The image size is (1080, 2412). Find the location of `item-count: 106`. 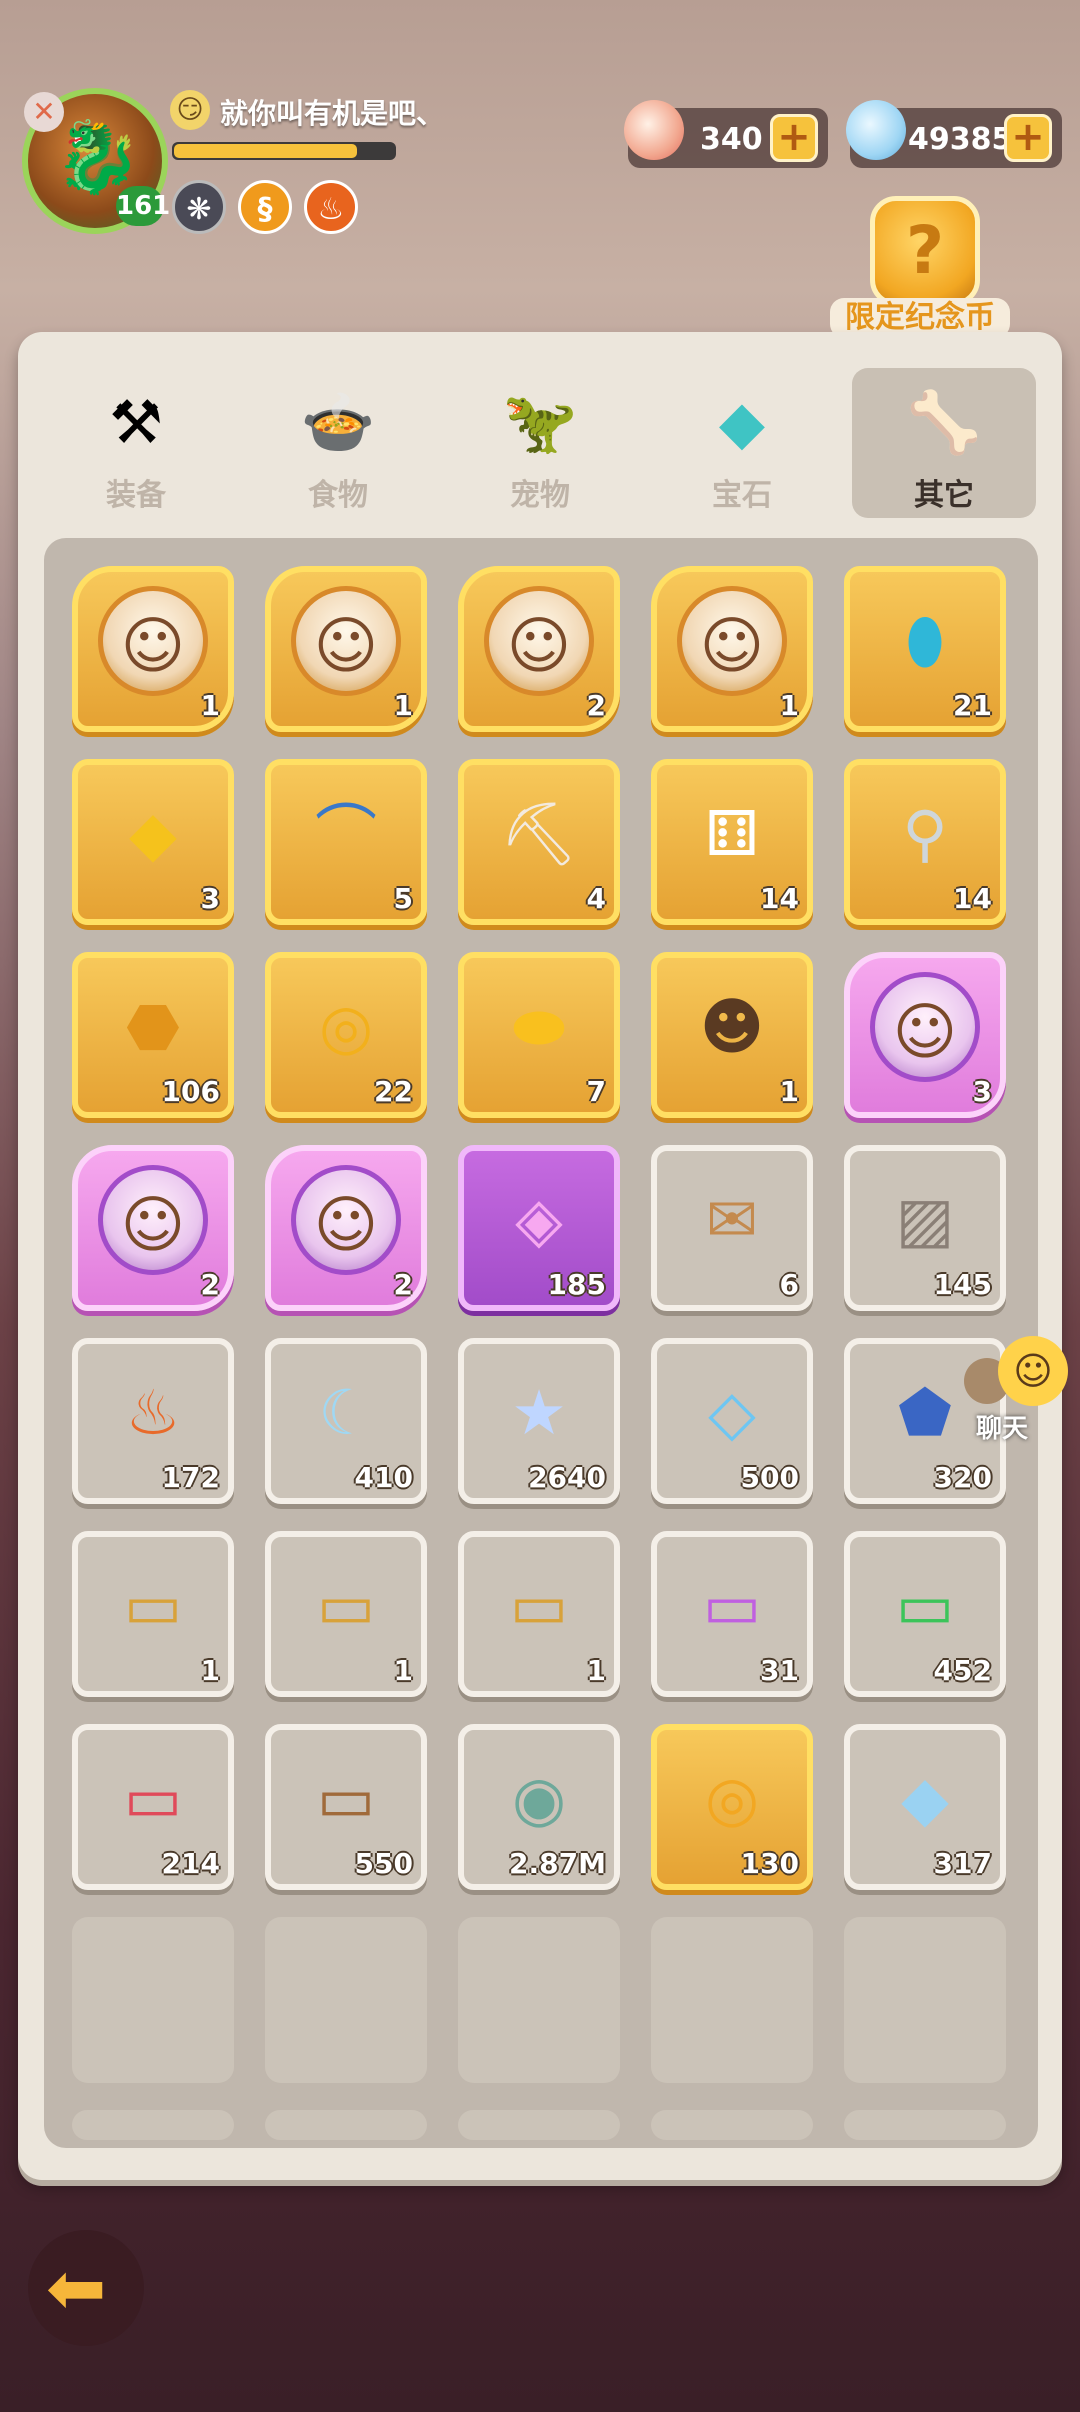

item-count: 106 is located at coordinates (190, 1091).